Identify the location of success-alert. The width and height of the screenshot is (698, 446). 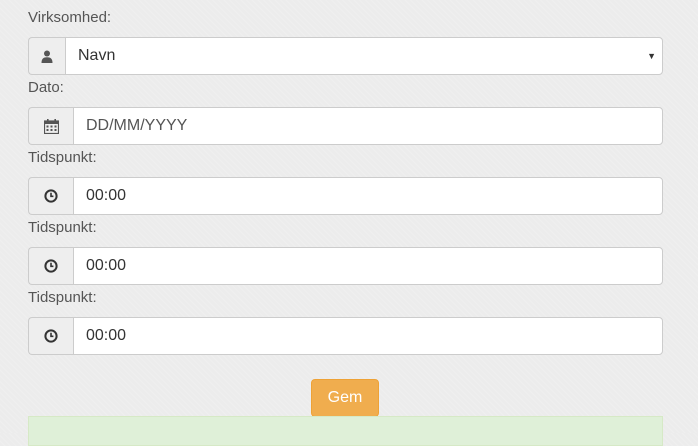
(345, 431).